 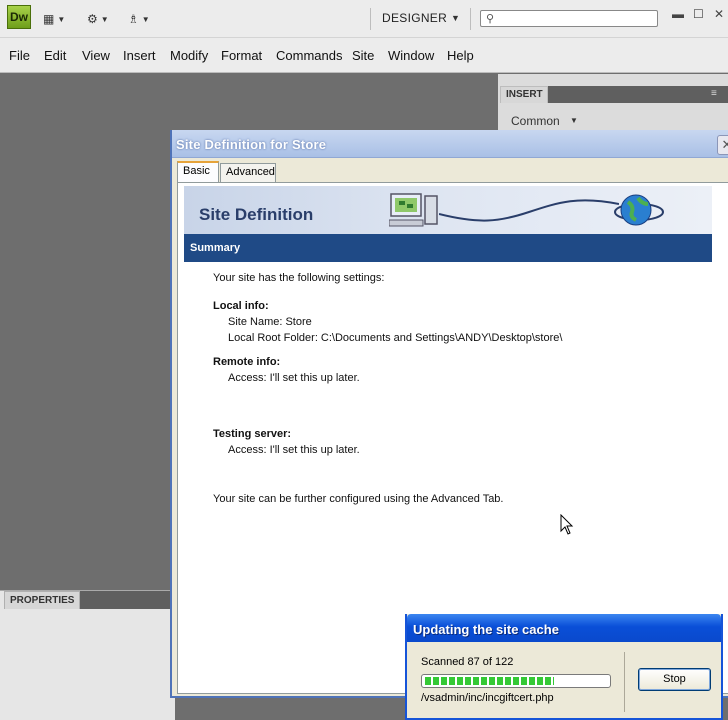 I want to click on application-bar: Dw ▦ ▼ ⚙ ▼ ♗ ▼ DESIGNER ▼ ⚲ ▬ ☐ ✕, so click(x=364, y=19).